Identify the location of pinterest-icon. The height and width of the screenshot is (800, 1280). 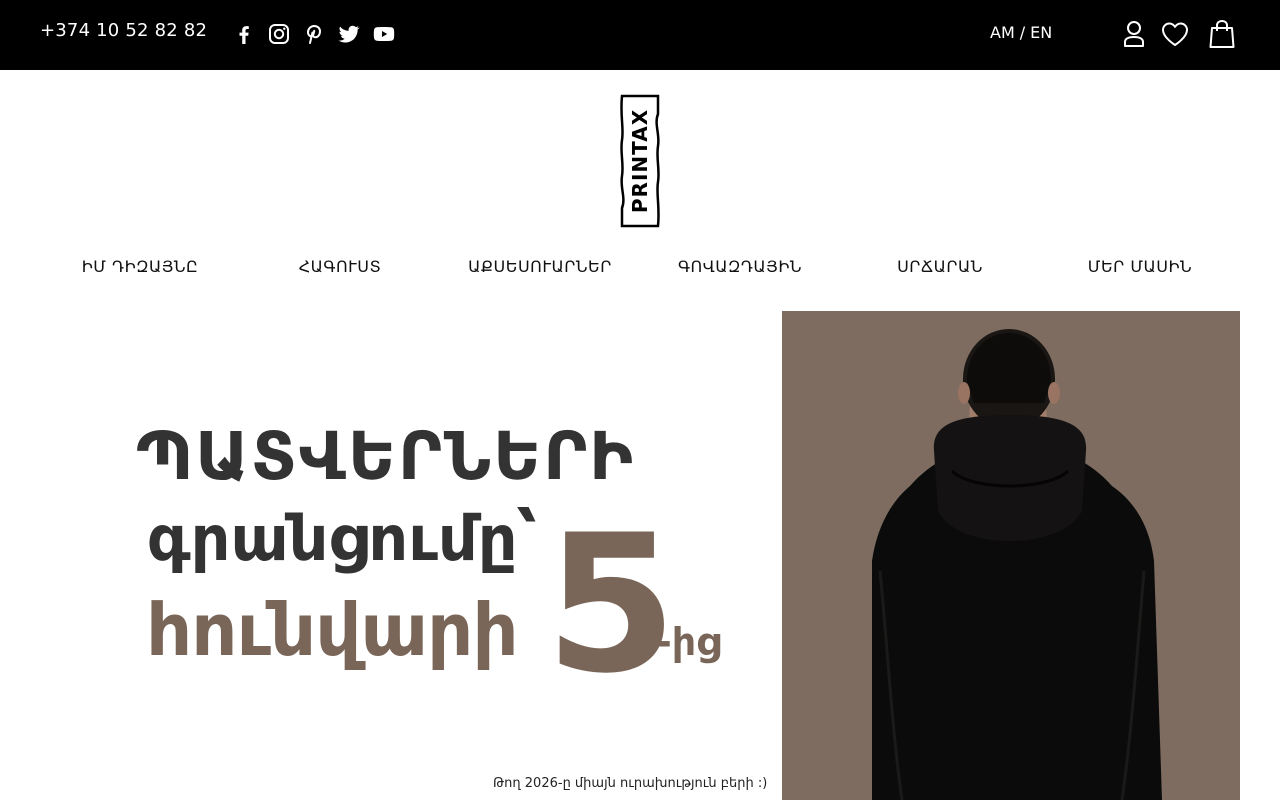
(314, 34).